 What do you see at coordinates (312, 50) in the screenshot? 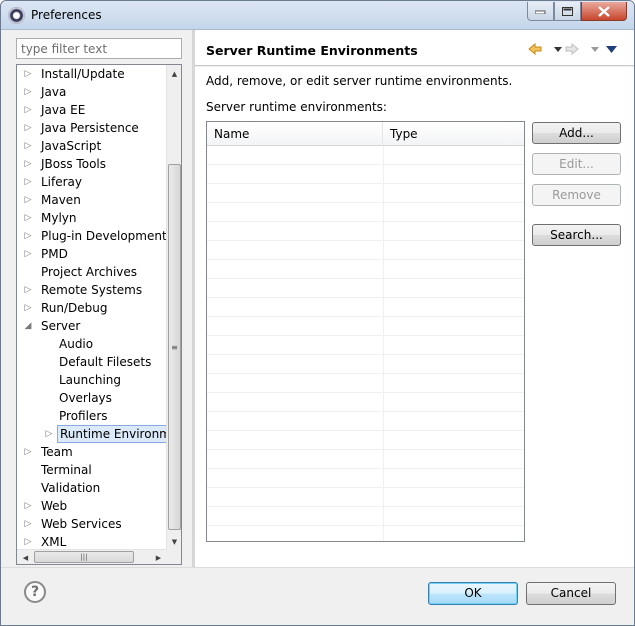
I see `page-title: Server Runtime Environments` at bounding box center [312, 50].